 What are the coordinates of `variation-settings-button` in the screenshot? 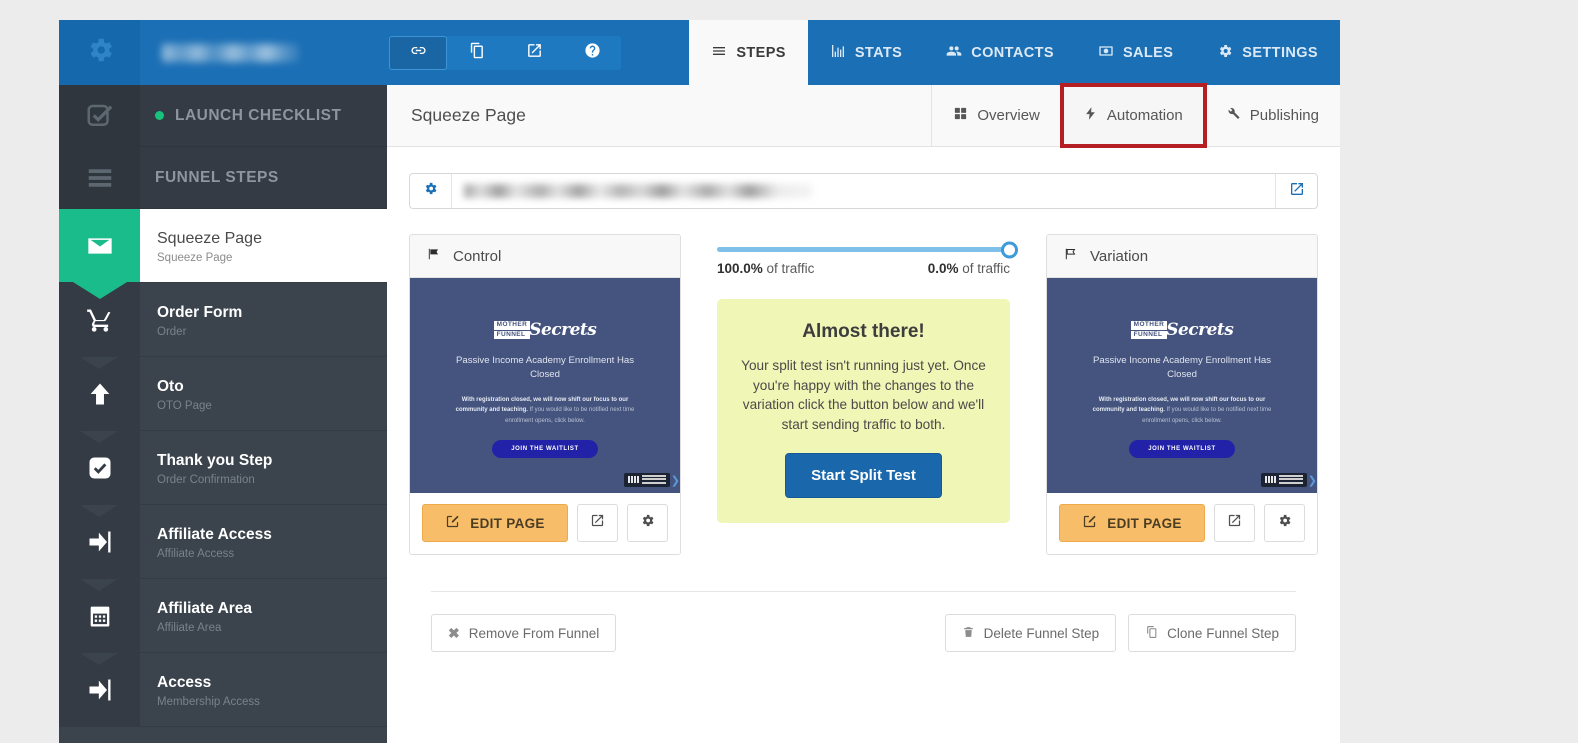 It's located at (1284, 523).